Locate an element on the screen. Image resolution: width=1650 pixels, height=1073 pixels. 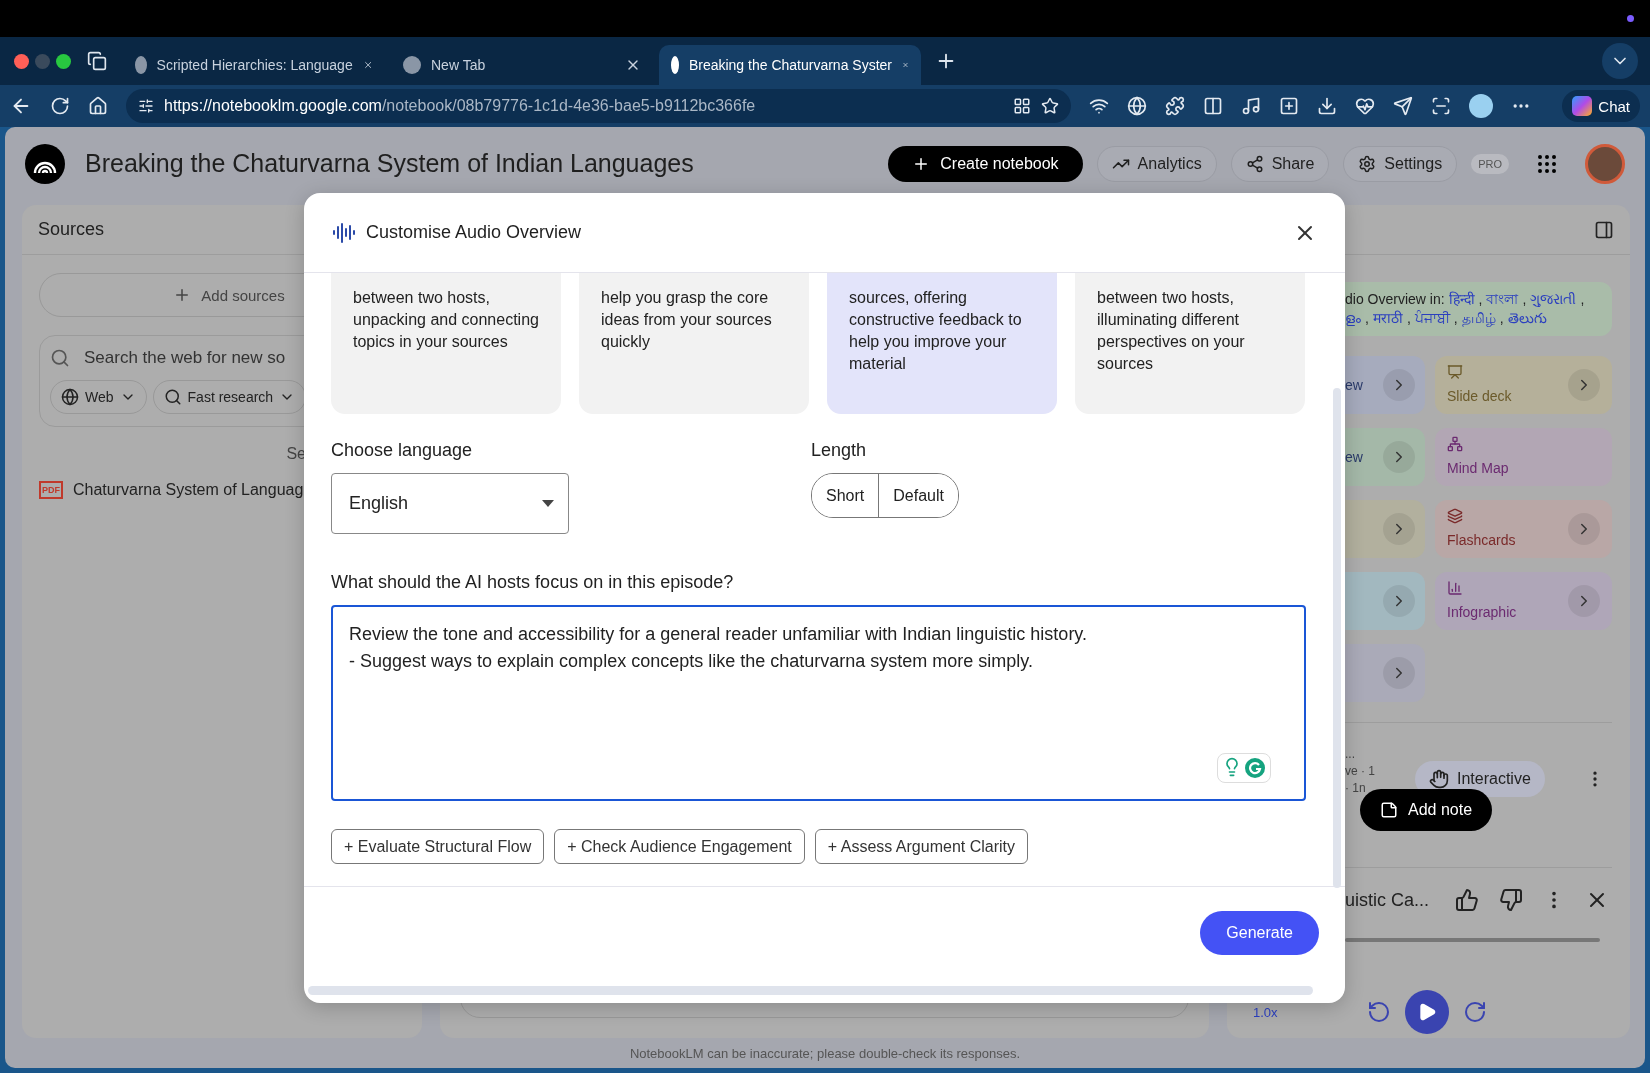
studio-tool-card: Flashcards is located at coordinates (1523, 529).